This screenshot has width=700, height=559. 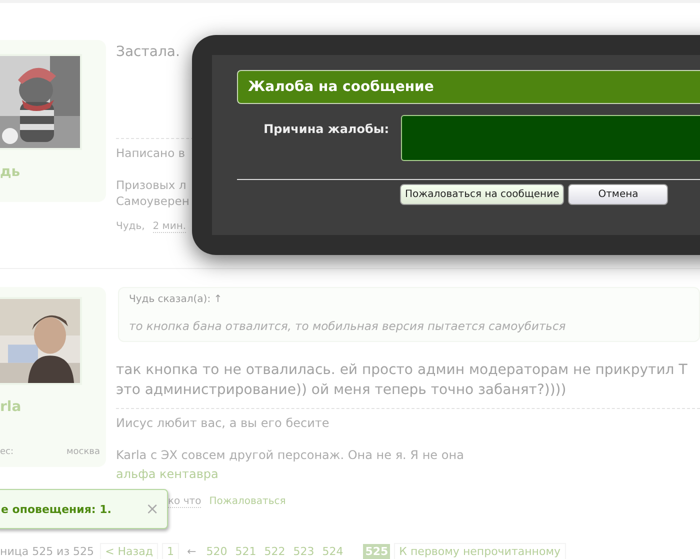 What do you see at coordinates (153, 193) in the screenshot?
I see `signature-text: Призовых л Самоуверен` at bounding box center [153, 193].